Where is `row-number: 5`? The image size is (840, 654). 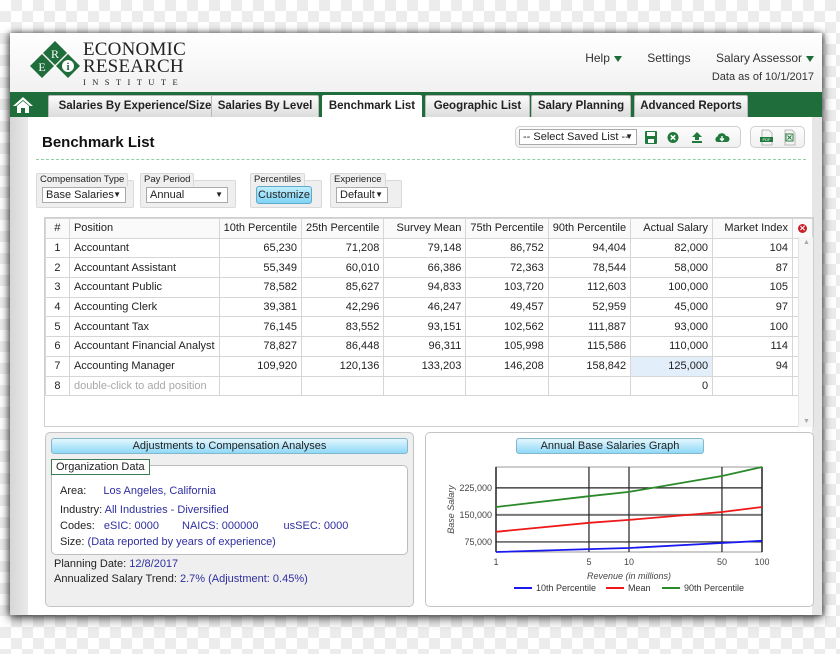 row-number: 5 is located at coordinates (57, 327).